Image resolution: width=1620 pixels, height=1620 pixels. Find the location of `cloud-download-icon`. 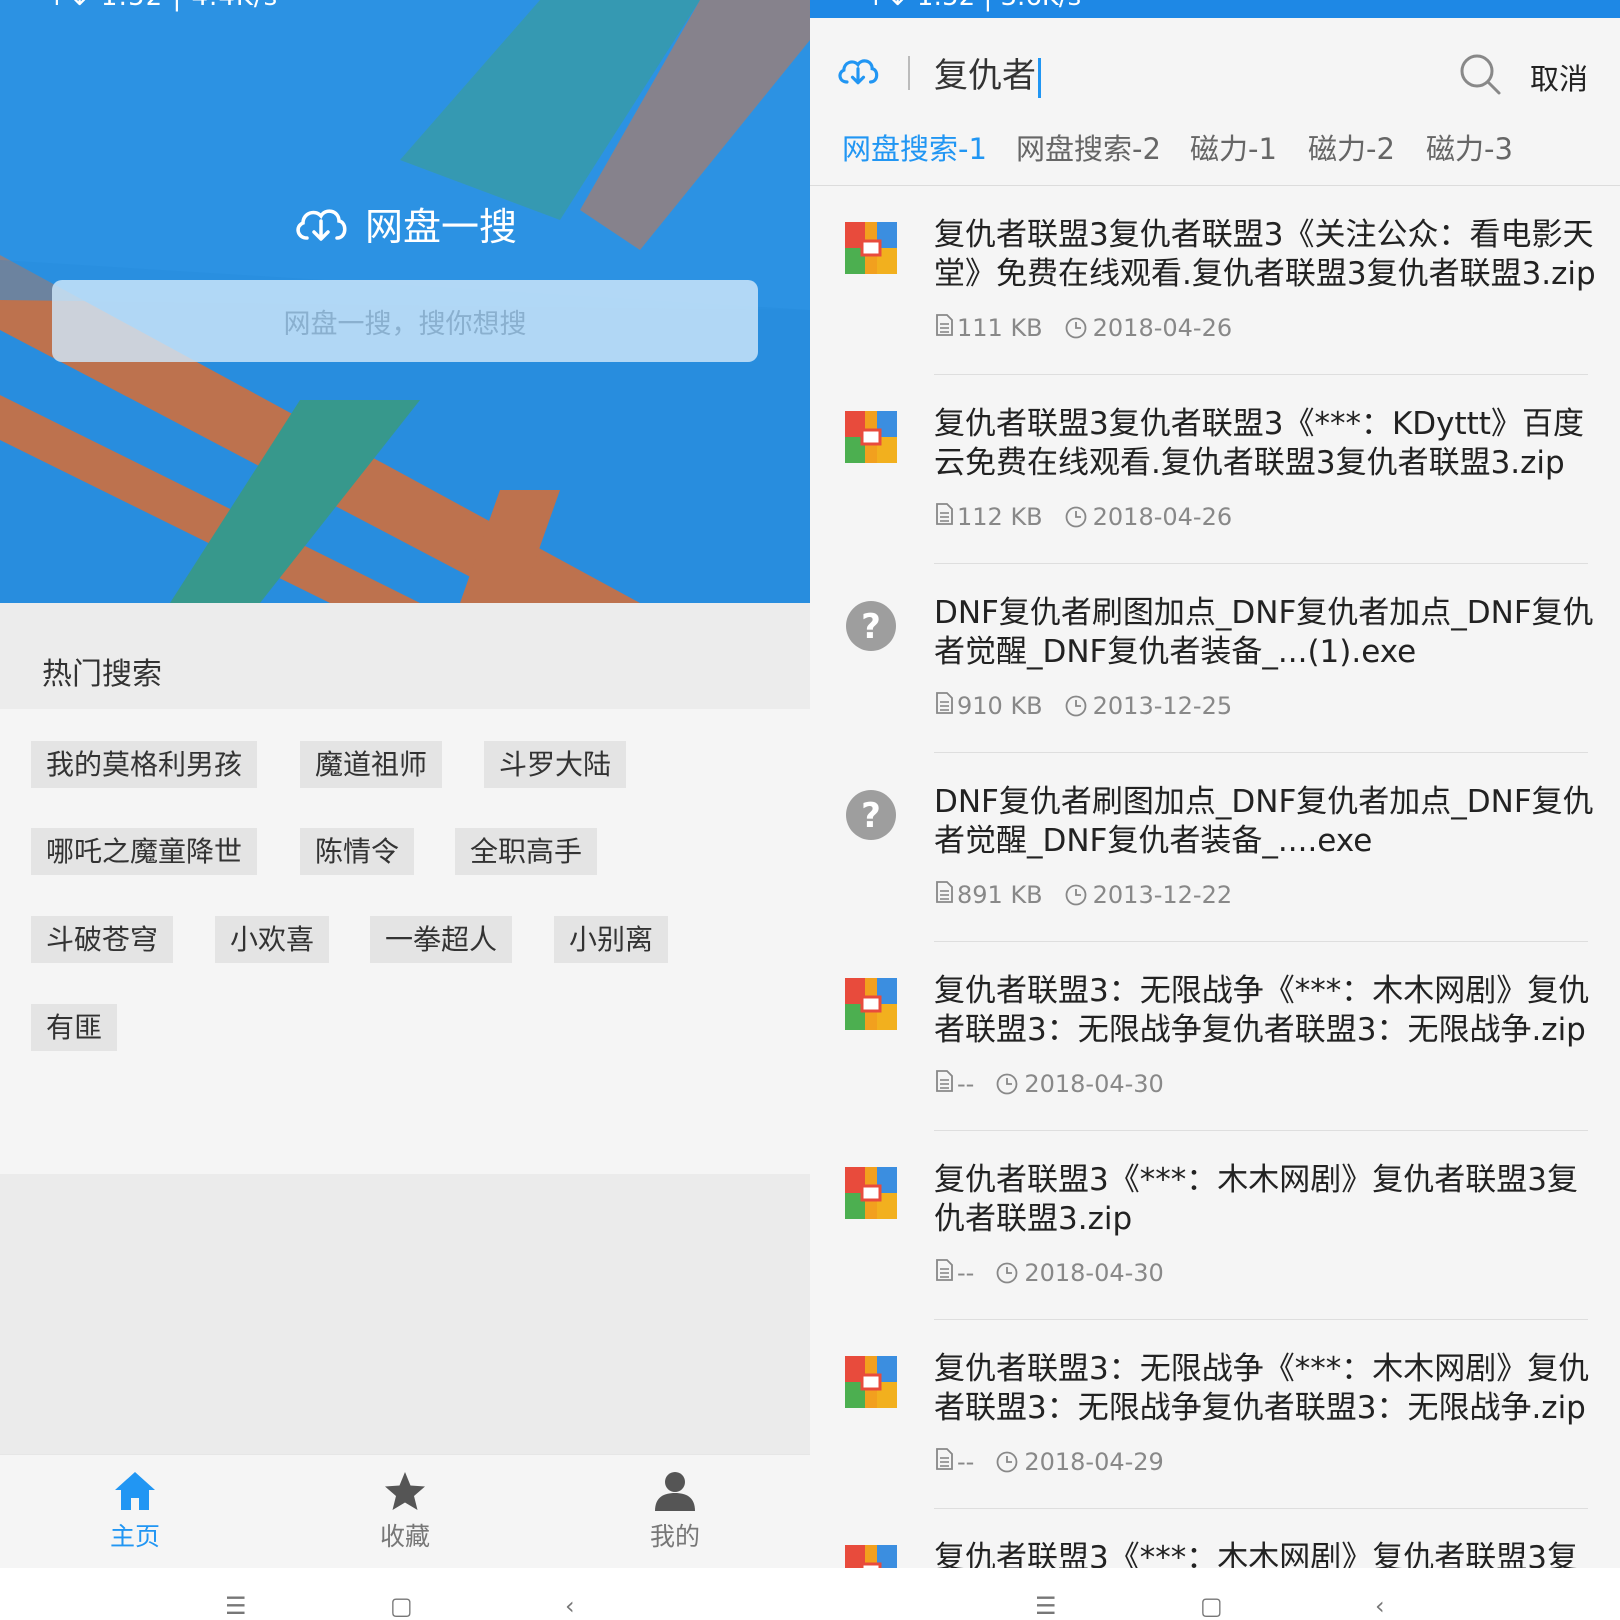

cloud-download-icon is located at coordinates (858, 71).